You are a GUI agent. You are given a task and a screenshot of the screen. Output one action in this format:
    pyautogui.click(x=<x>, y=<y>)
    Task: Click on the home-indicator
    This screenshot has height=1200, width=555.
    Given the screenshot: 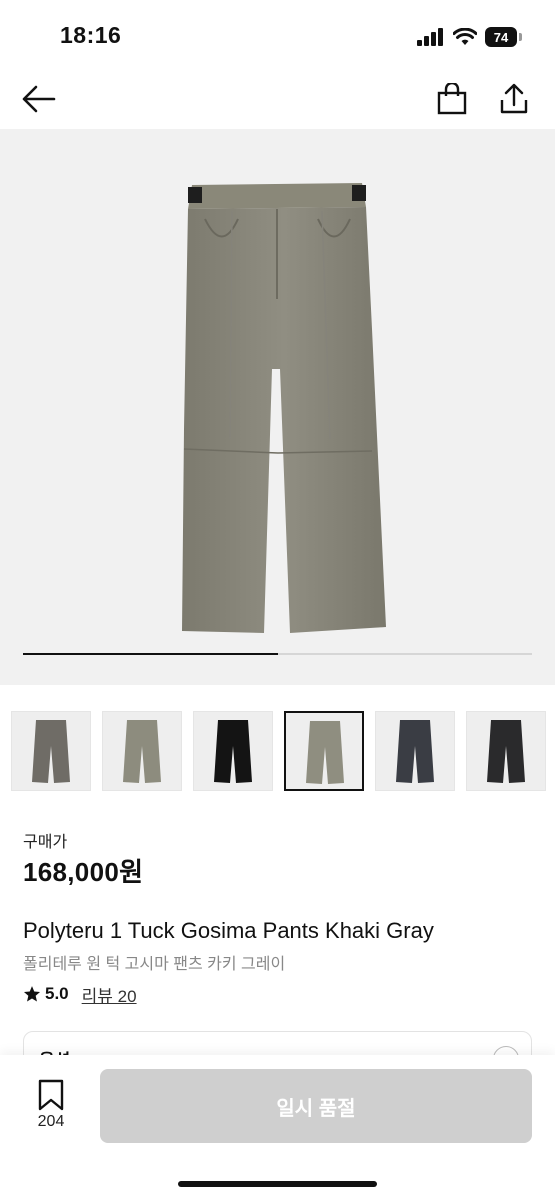 What is the action you would take?
    pyautogui.click(x=277, y=1184)
    